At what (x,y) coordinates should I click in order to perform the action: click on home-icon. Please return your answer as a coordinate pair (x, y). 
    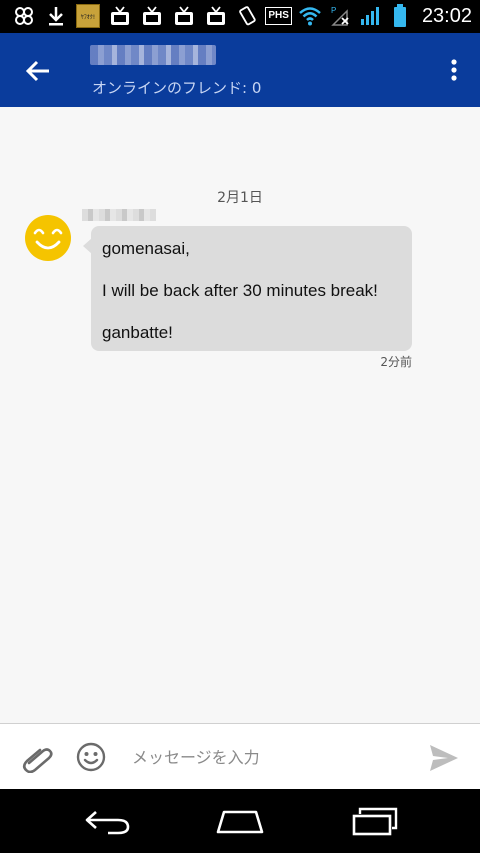
    Looking at the image, I should click on (240, 822).